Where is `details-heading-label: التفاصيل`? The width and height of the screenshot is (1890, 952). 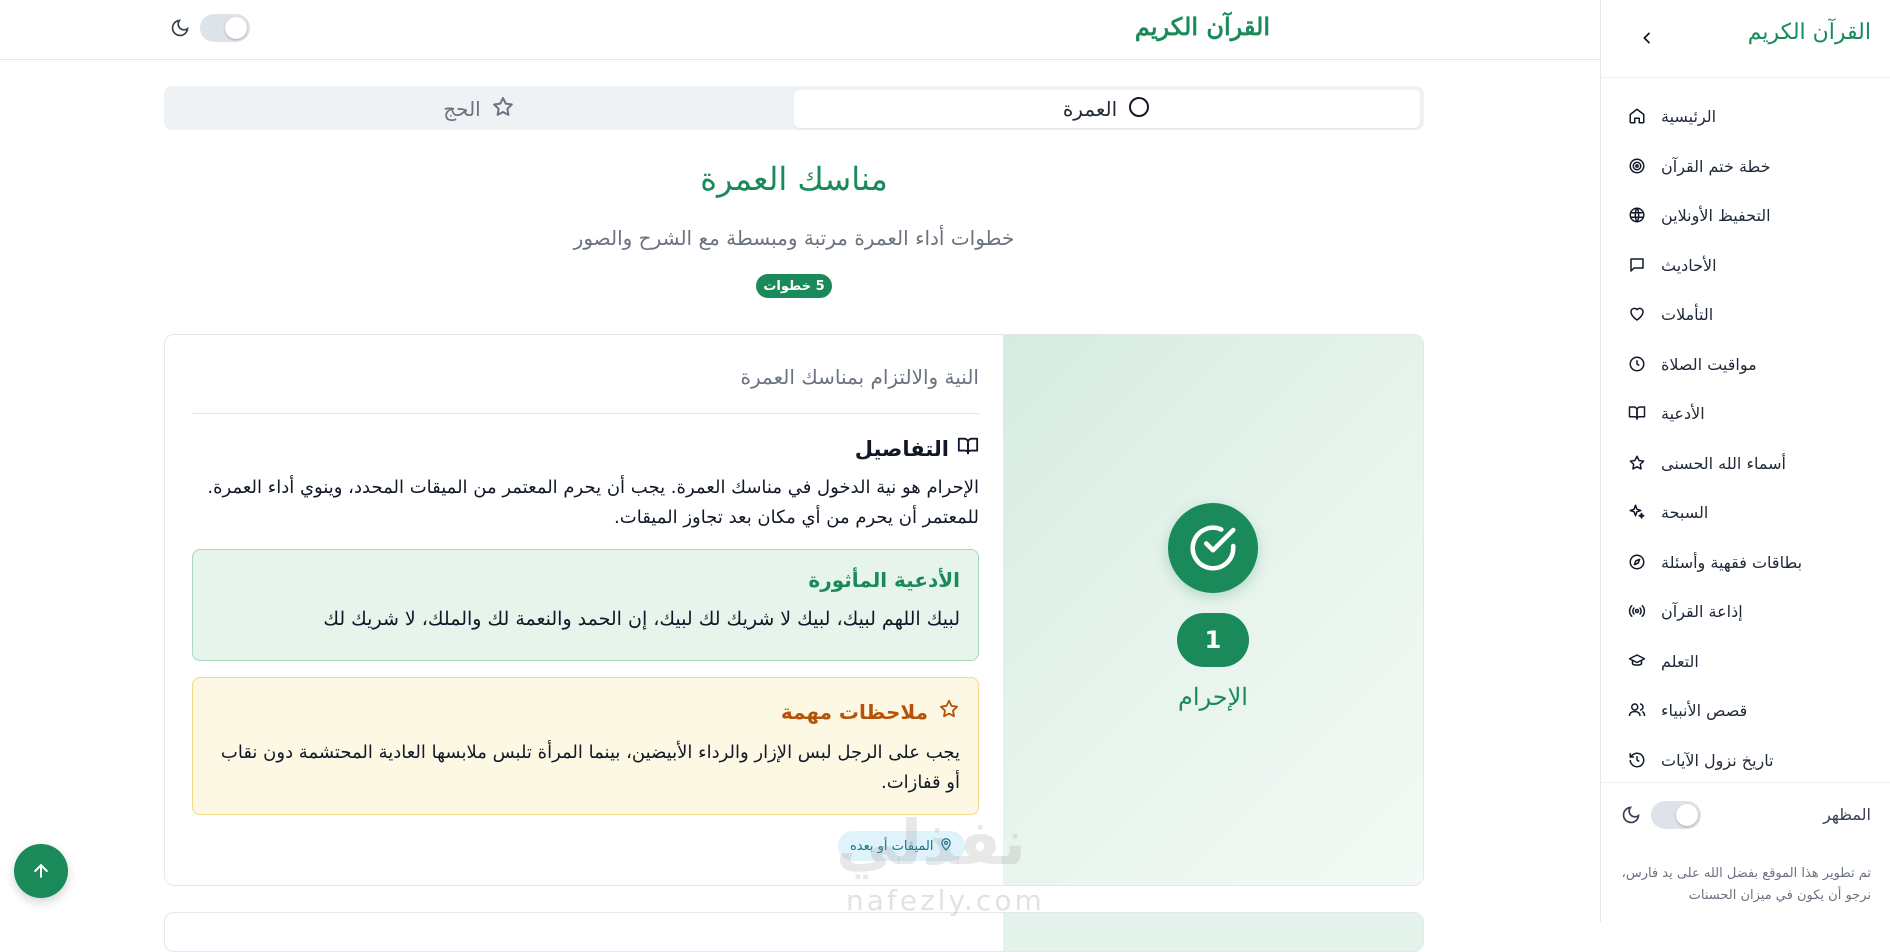
details-heading-label: التفاصيل is located at coordinates (901, 448).